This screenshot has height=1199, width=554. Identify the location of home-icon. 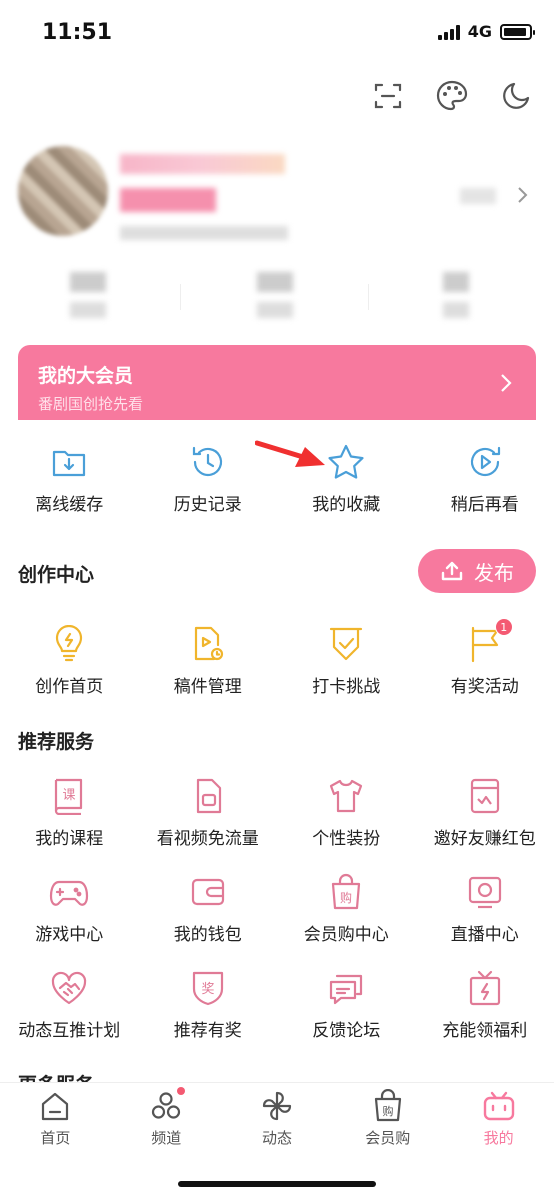
(55, 1106).